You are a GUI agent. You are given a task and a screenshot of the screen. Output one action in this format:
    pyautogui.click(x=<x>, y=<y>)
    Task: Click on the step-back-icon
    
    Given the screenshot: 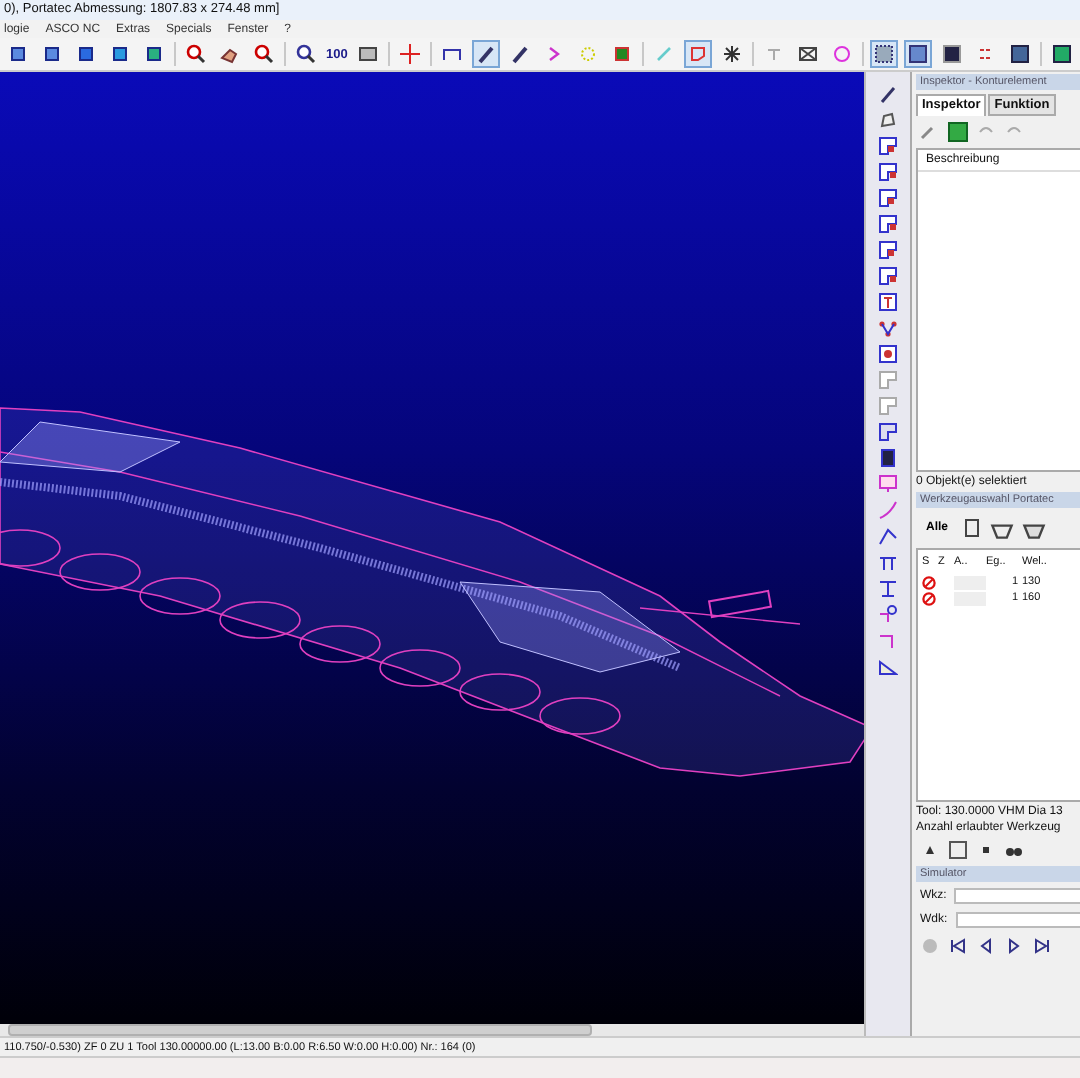 What is the action you would take?
    pyautogui.click(x=986, y=946)
    